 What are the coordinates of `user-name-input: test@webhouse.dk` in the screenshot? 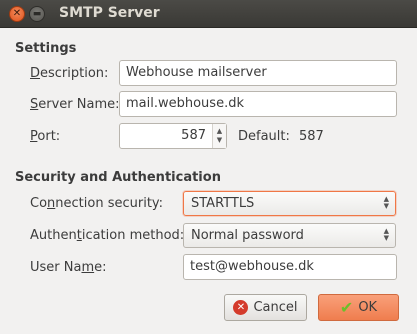 It's located at (290, 267).